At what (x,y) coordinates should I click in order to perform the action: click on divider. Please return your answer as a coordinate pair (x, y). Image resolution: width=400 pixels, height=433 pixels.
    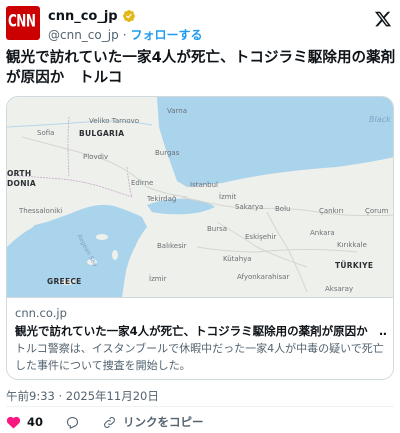
    Looking at the image, I should click on (200, 406).